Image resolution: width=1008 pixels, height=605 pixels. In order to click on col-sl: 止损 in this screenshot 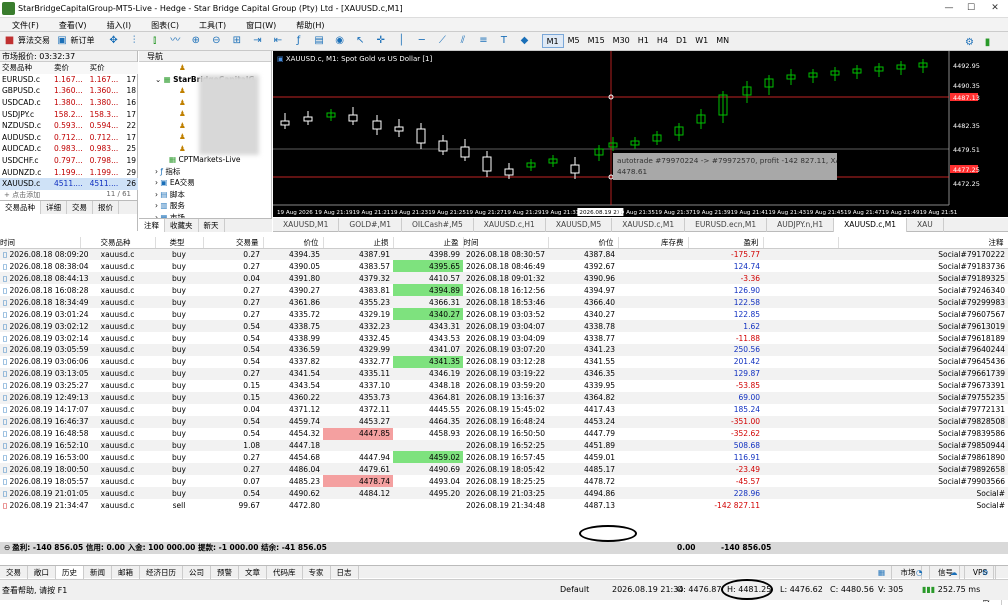, I will do `click(358, 243)`.